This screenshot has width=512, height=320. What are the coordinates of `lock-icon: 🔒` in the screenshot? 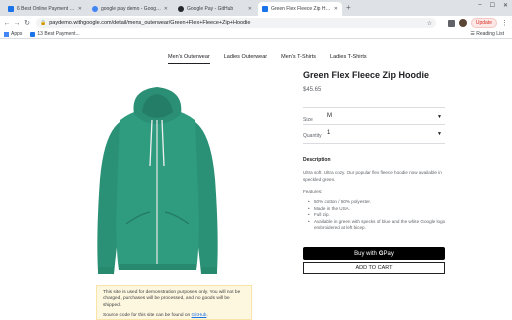 It's located at (43, 23).